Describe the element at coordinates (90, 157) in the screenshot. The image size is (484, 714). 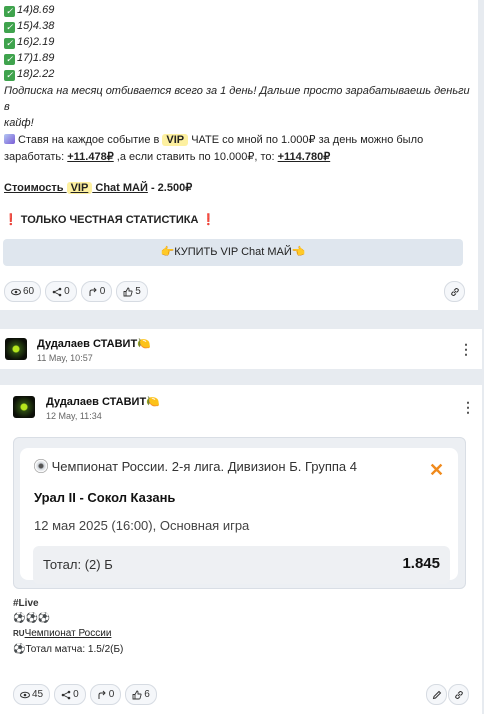
I see `earn-1000: +11.478₽` at that location.